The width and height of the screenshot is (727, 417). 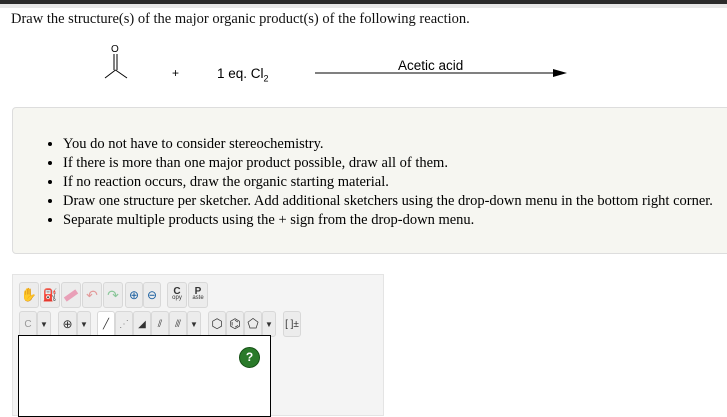 I want to click on ring-dropdown: ▼, so click(x=269, y=324).